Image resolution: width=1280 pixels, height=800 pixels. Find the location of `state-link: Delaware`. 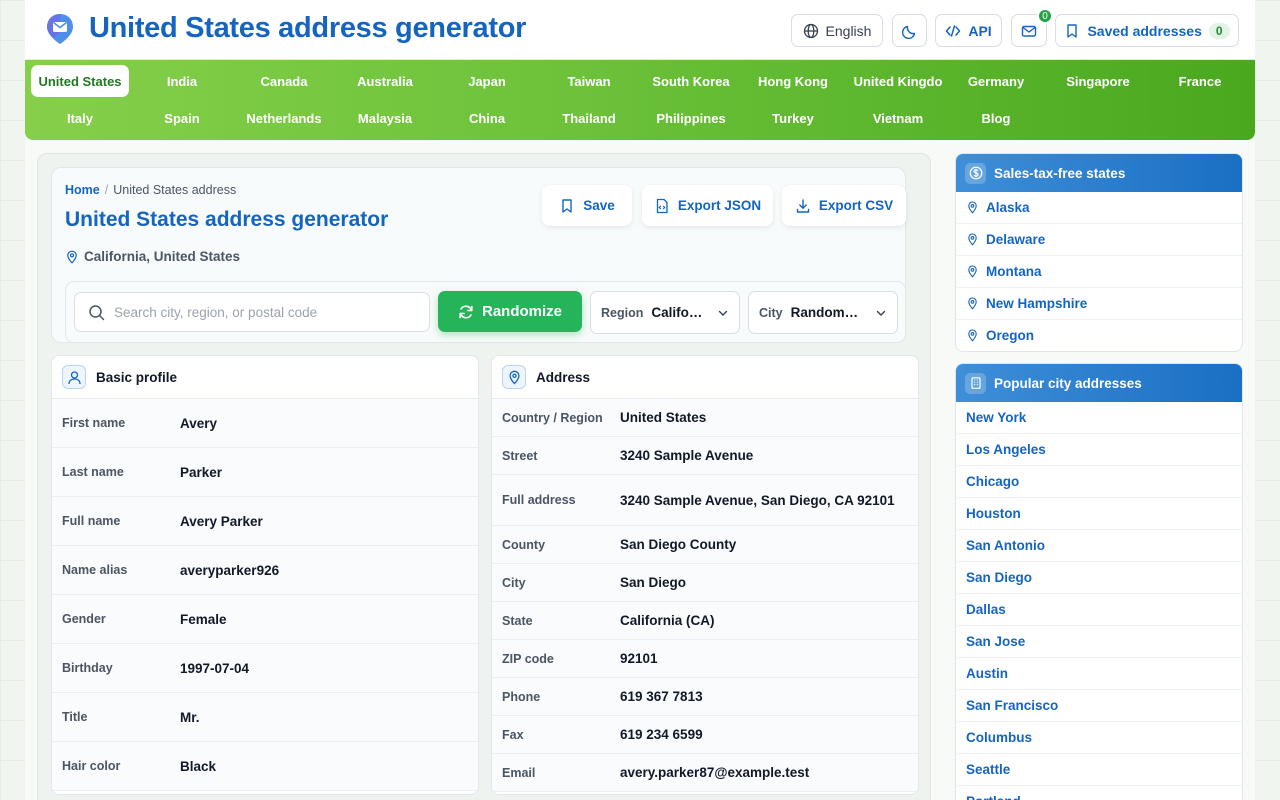

state-link: Delaware is located at coordinates (1099, 240).